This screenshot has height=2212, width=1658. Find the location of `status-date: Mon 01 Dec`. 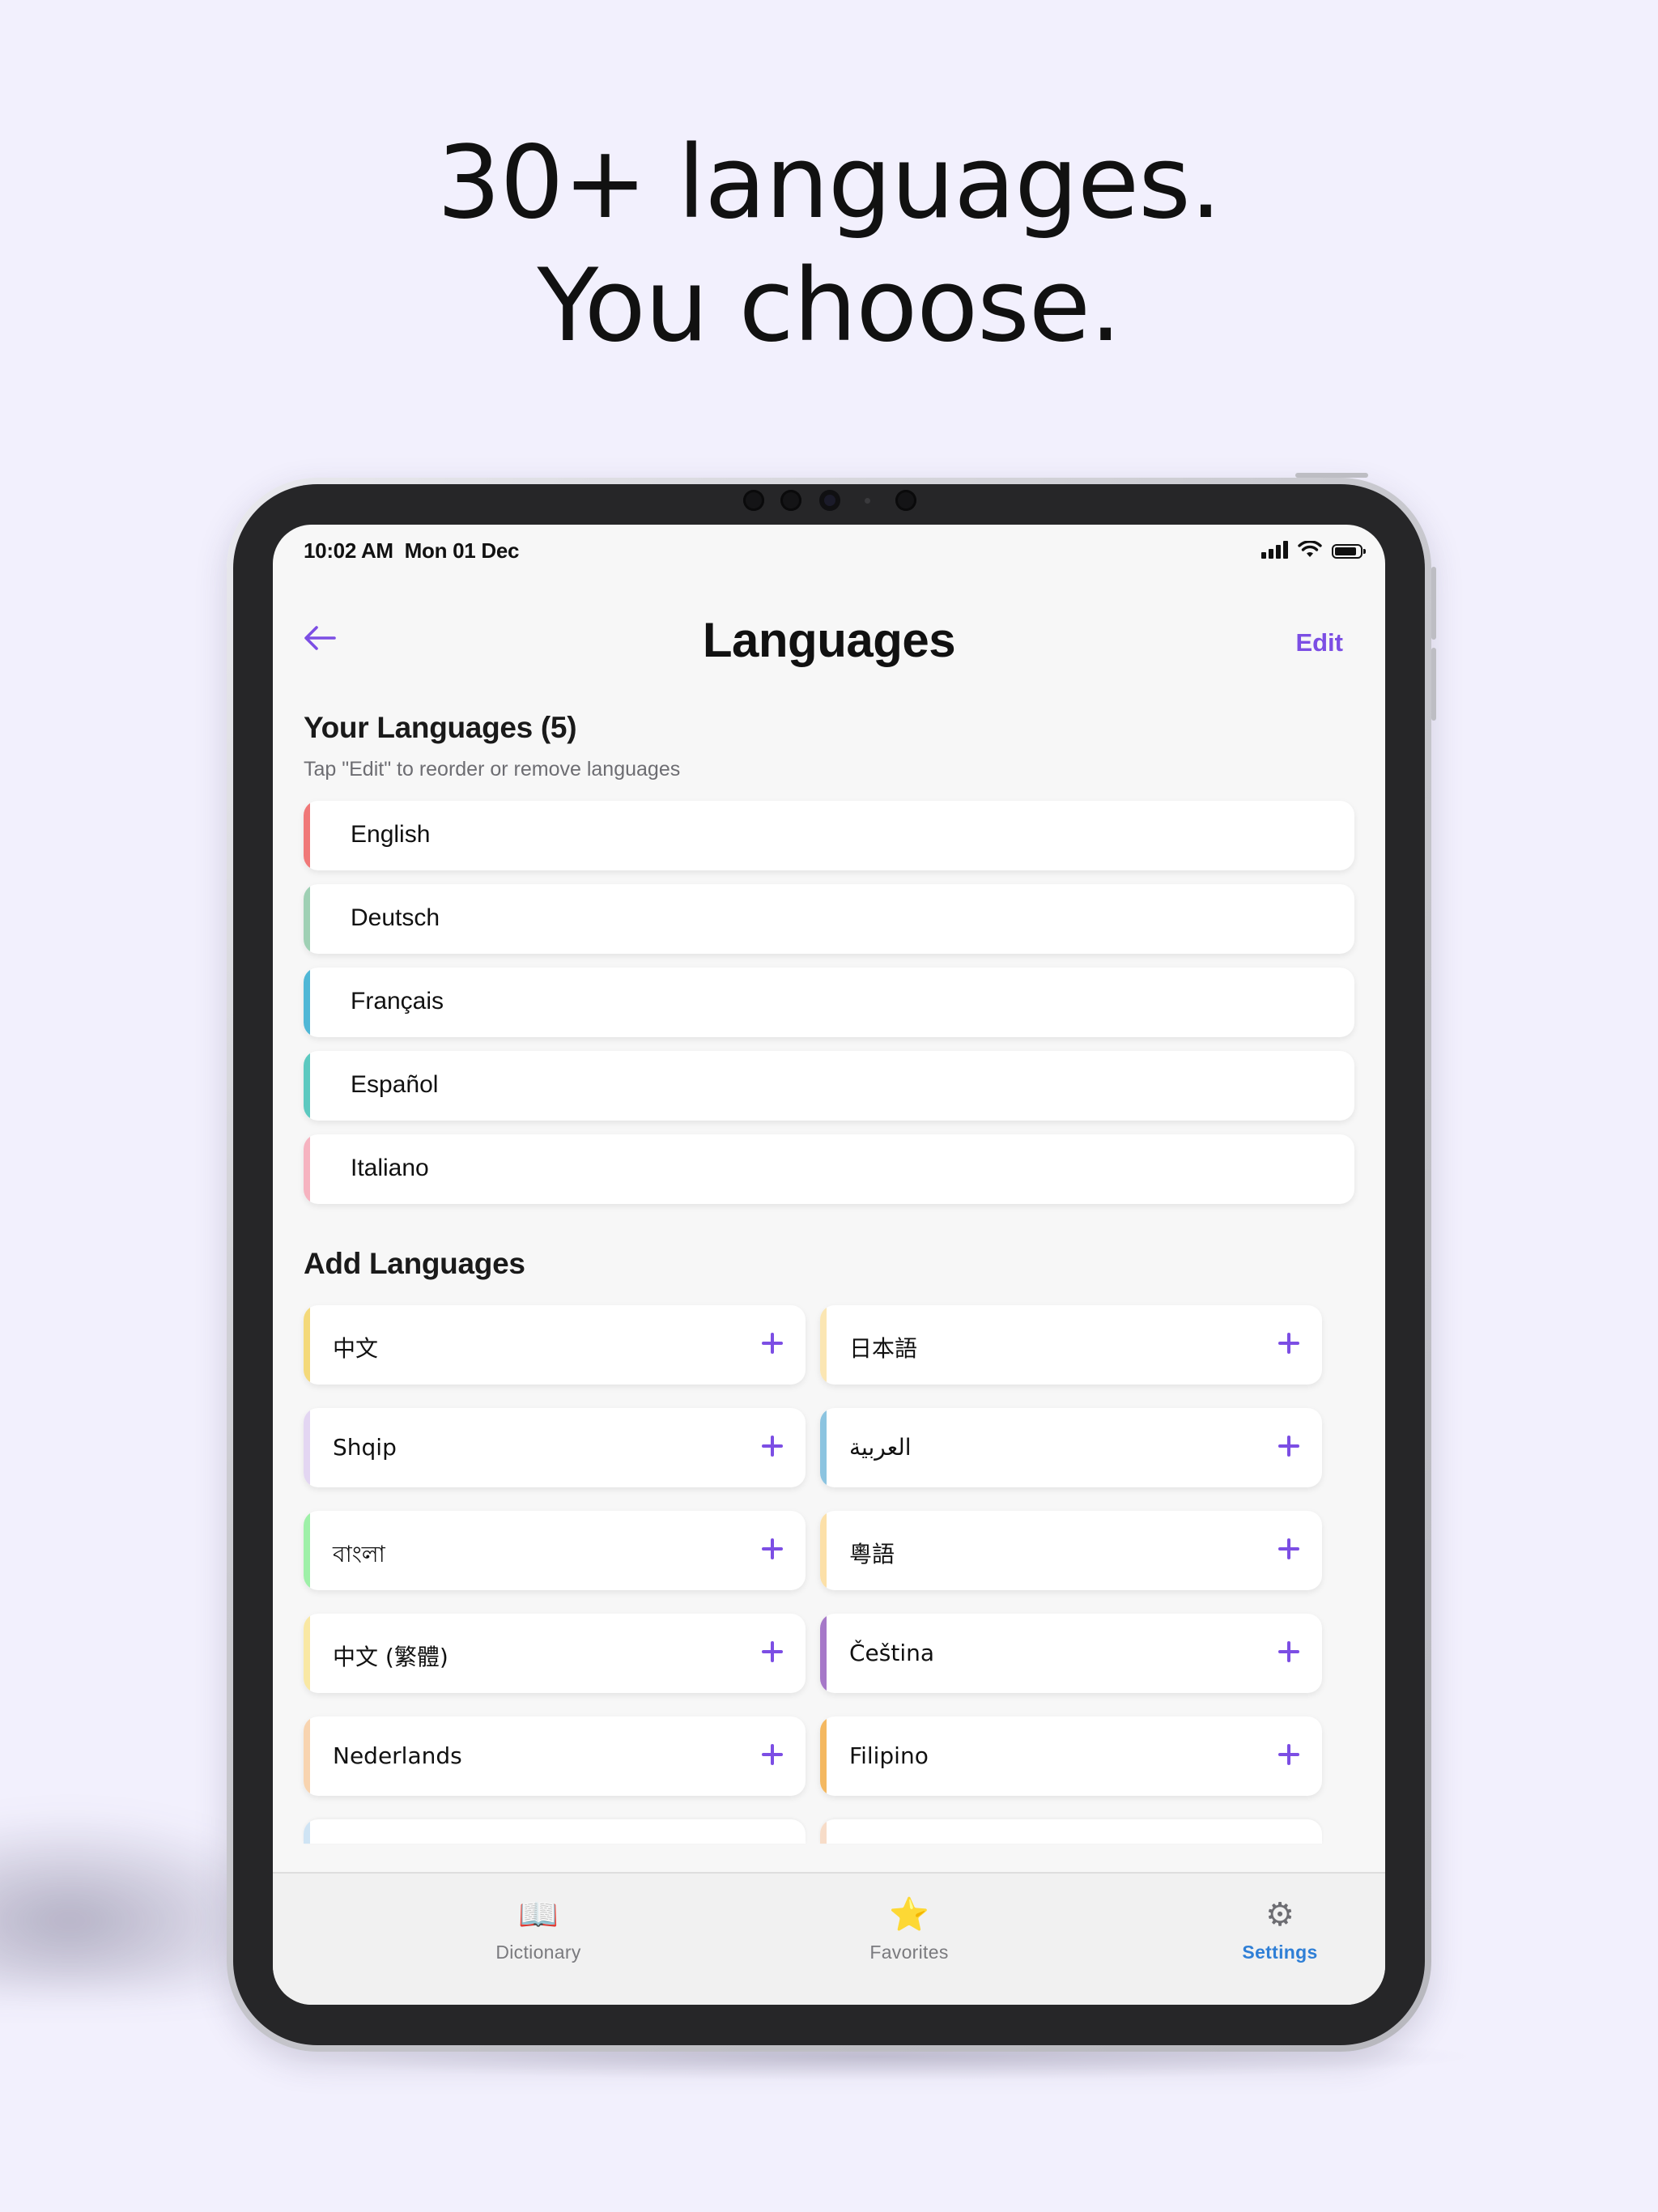

status-date: Mon 01 Dec is located at coordinates (462, 551).